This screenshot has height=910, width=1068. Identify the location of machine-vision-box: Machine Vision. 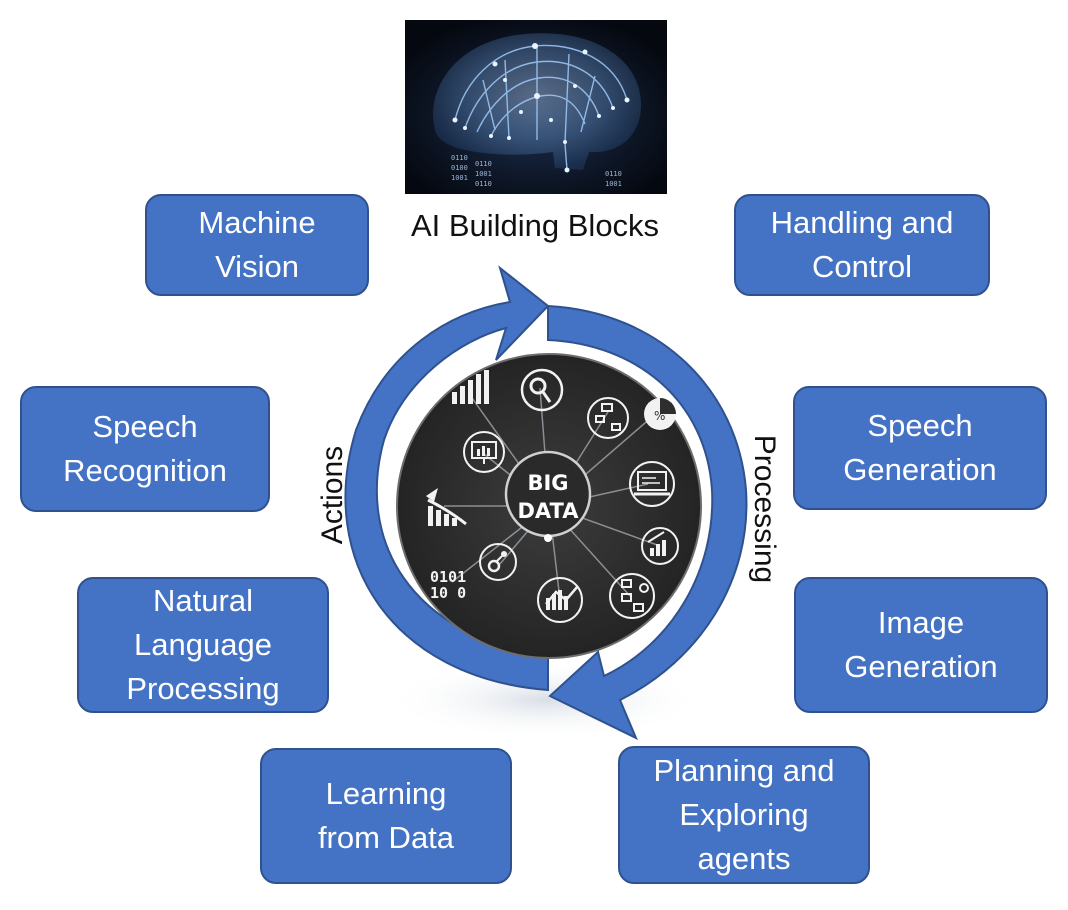
(257, 245).